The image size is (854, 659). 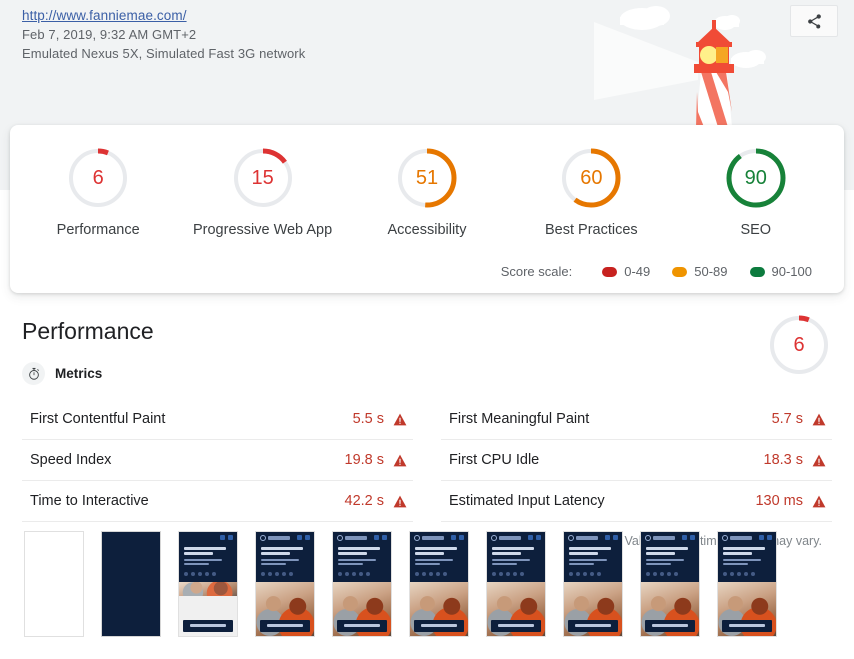 I want to click on metric-result: 42.2 s, so click(x=379, y=501).